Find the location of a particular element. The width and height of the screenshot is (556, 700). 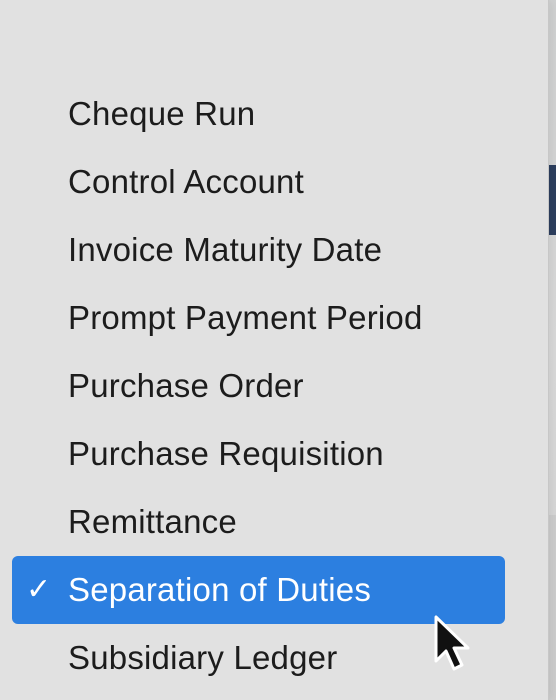

menu-item-purchase-requisition: Purchase Requisition is located at coordinates (274, 454).